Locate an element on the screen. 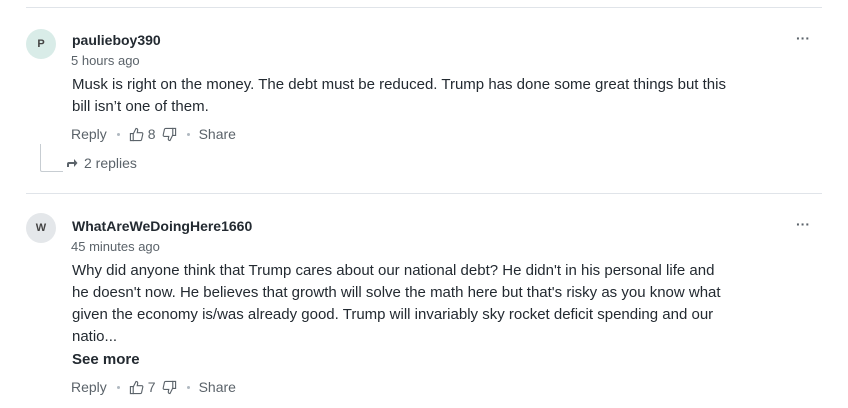 The height and width of the screenshot is (408, 848). like-count: 8 is located at coordinates (151, 134).